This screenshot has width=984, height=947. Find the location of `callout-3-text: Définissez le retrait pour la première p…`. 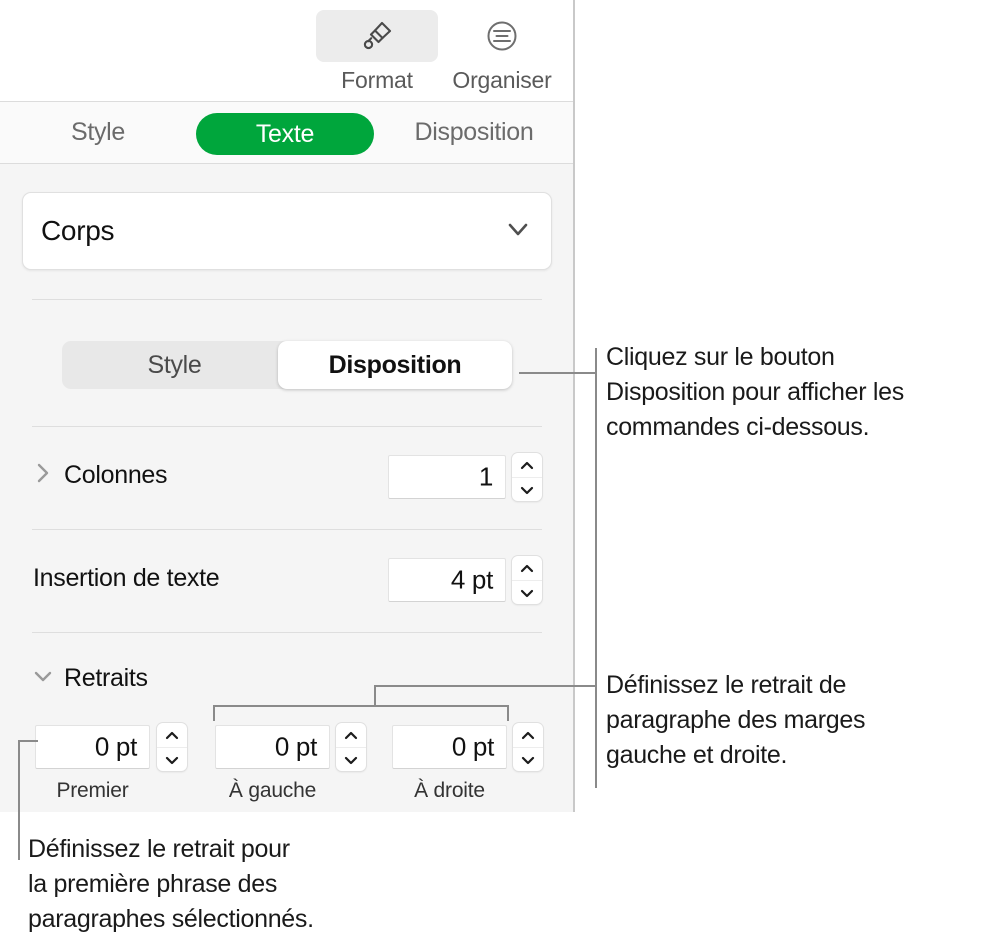

callout-3-text: Définissez le retrait pour la première p… is located at coordinates (171, 884).